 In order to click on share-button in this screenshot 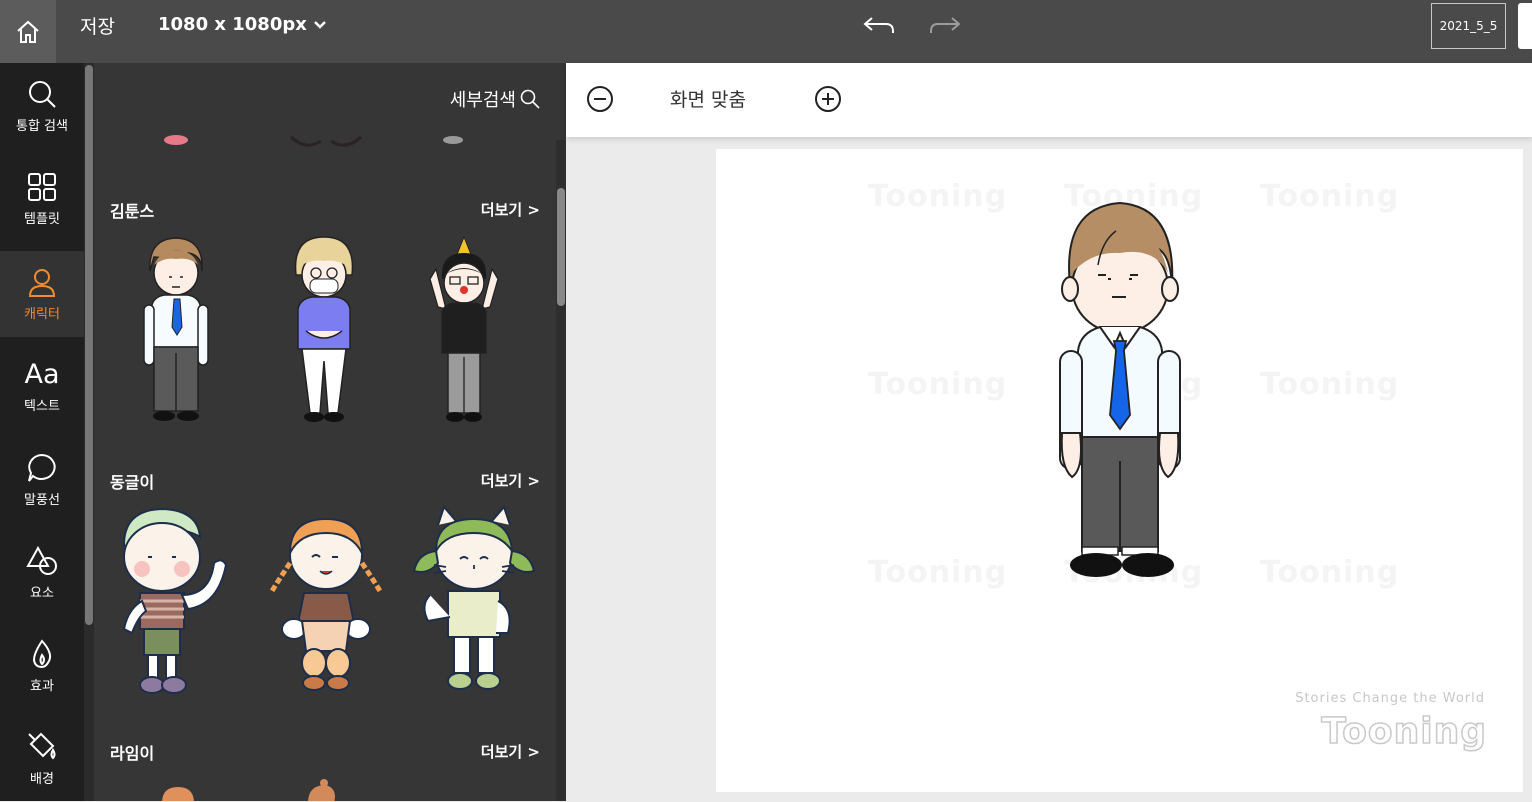, I will do `click(1525, 26)`.